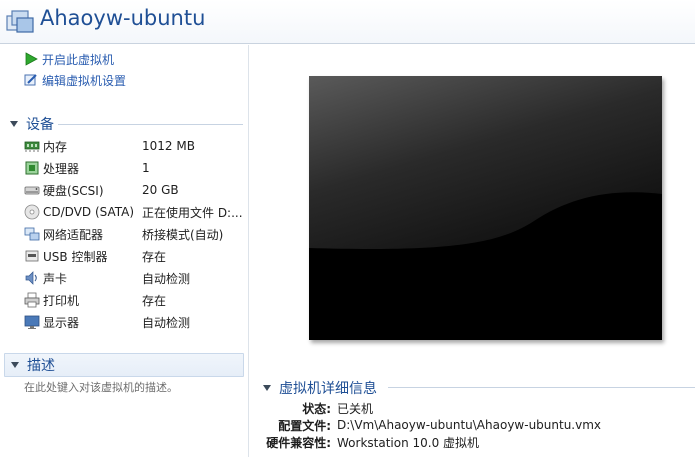  What do you see at coordinates (78, 59) in the screenshot?
I see `power-on-vm-label: 开启此虚拟机` at bounding box center [78, 59].